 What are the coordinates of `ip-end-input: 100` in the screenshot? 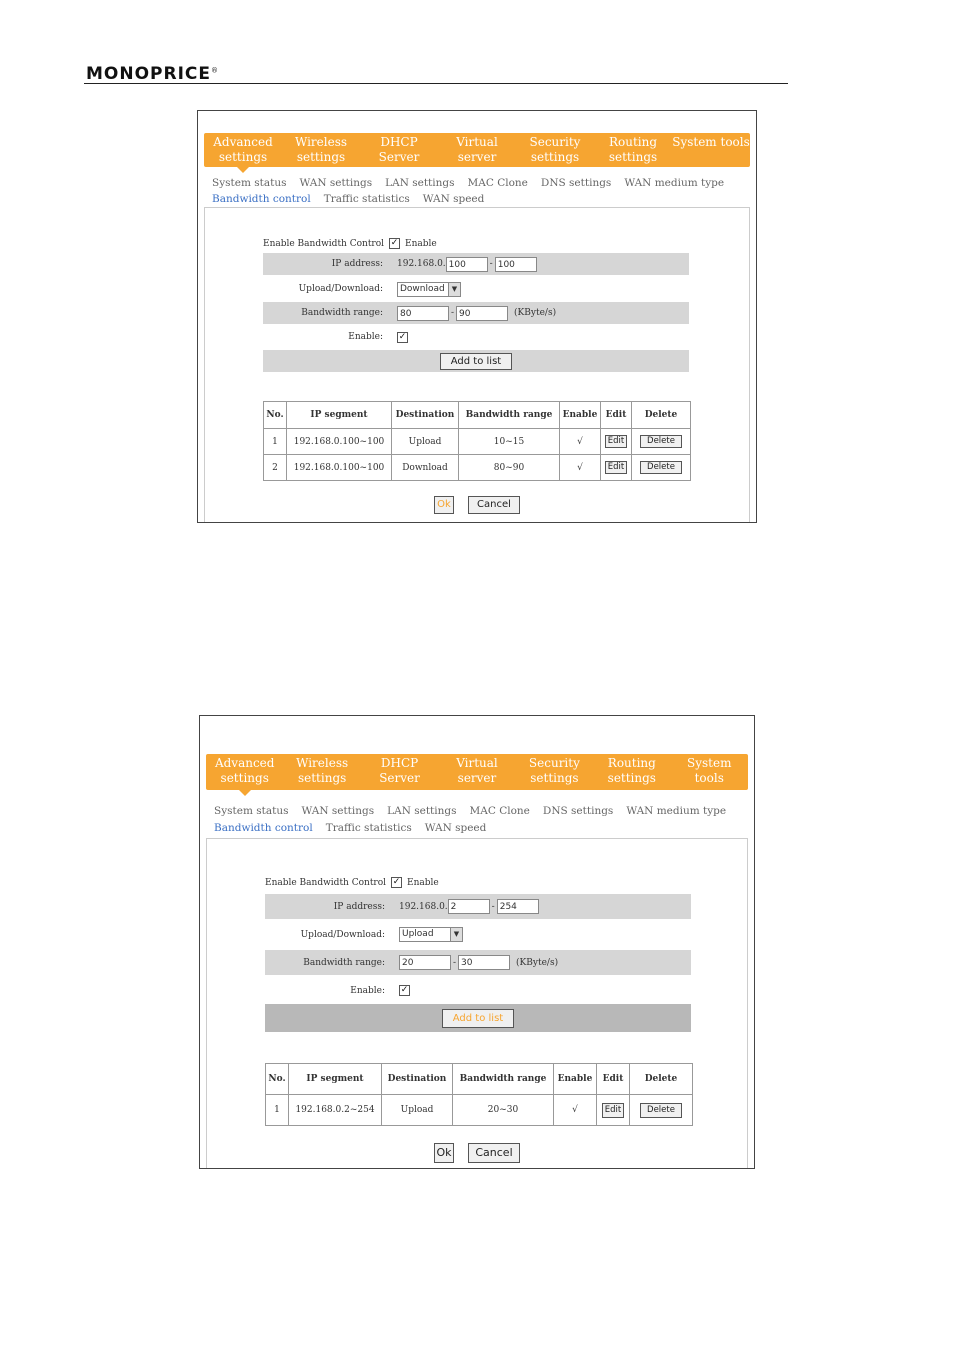 It's located at (515, 264).